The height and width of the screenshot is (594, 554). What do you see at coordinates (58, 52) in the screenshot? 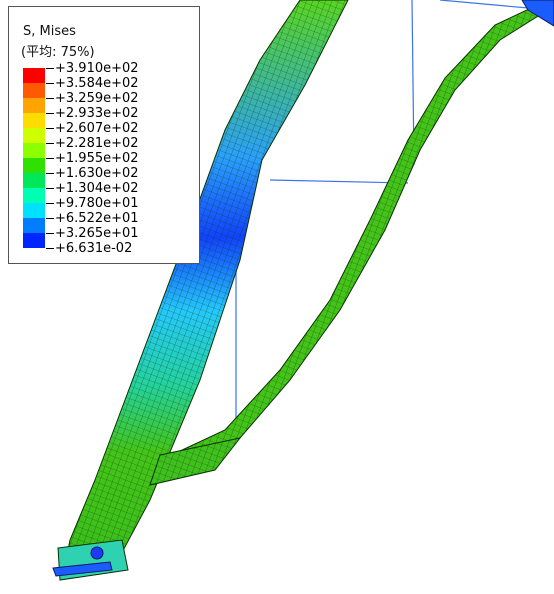
I see `legend-subtitle: (平均: 75%)` at bounding box center [58, 52].